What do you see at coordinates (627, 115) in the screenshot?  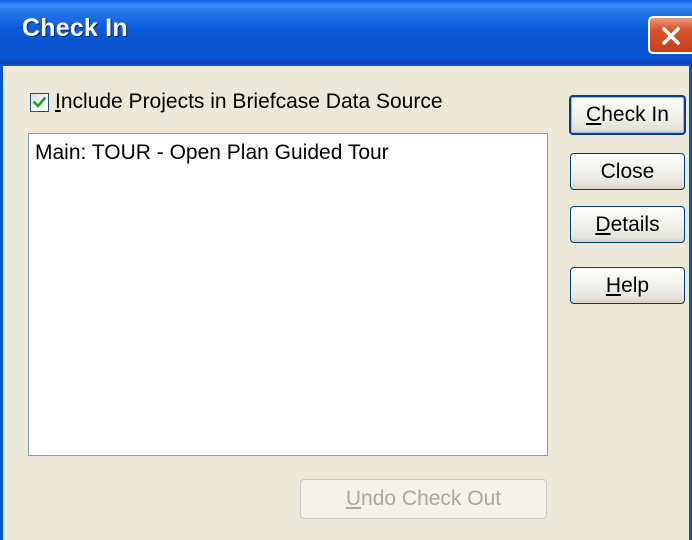 I see `check-in-button: Check In` at bounding box center [627, 115].